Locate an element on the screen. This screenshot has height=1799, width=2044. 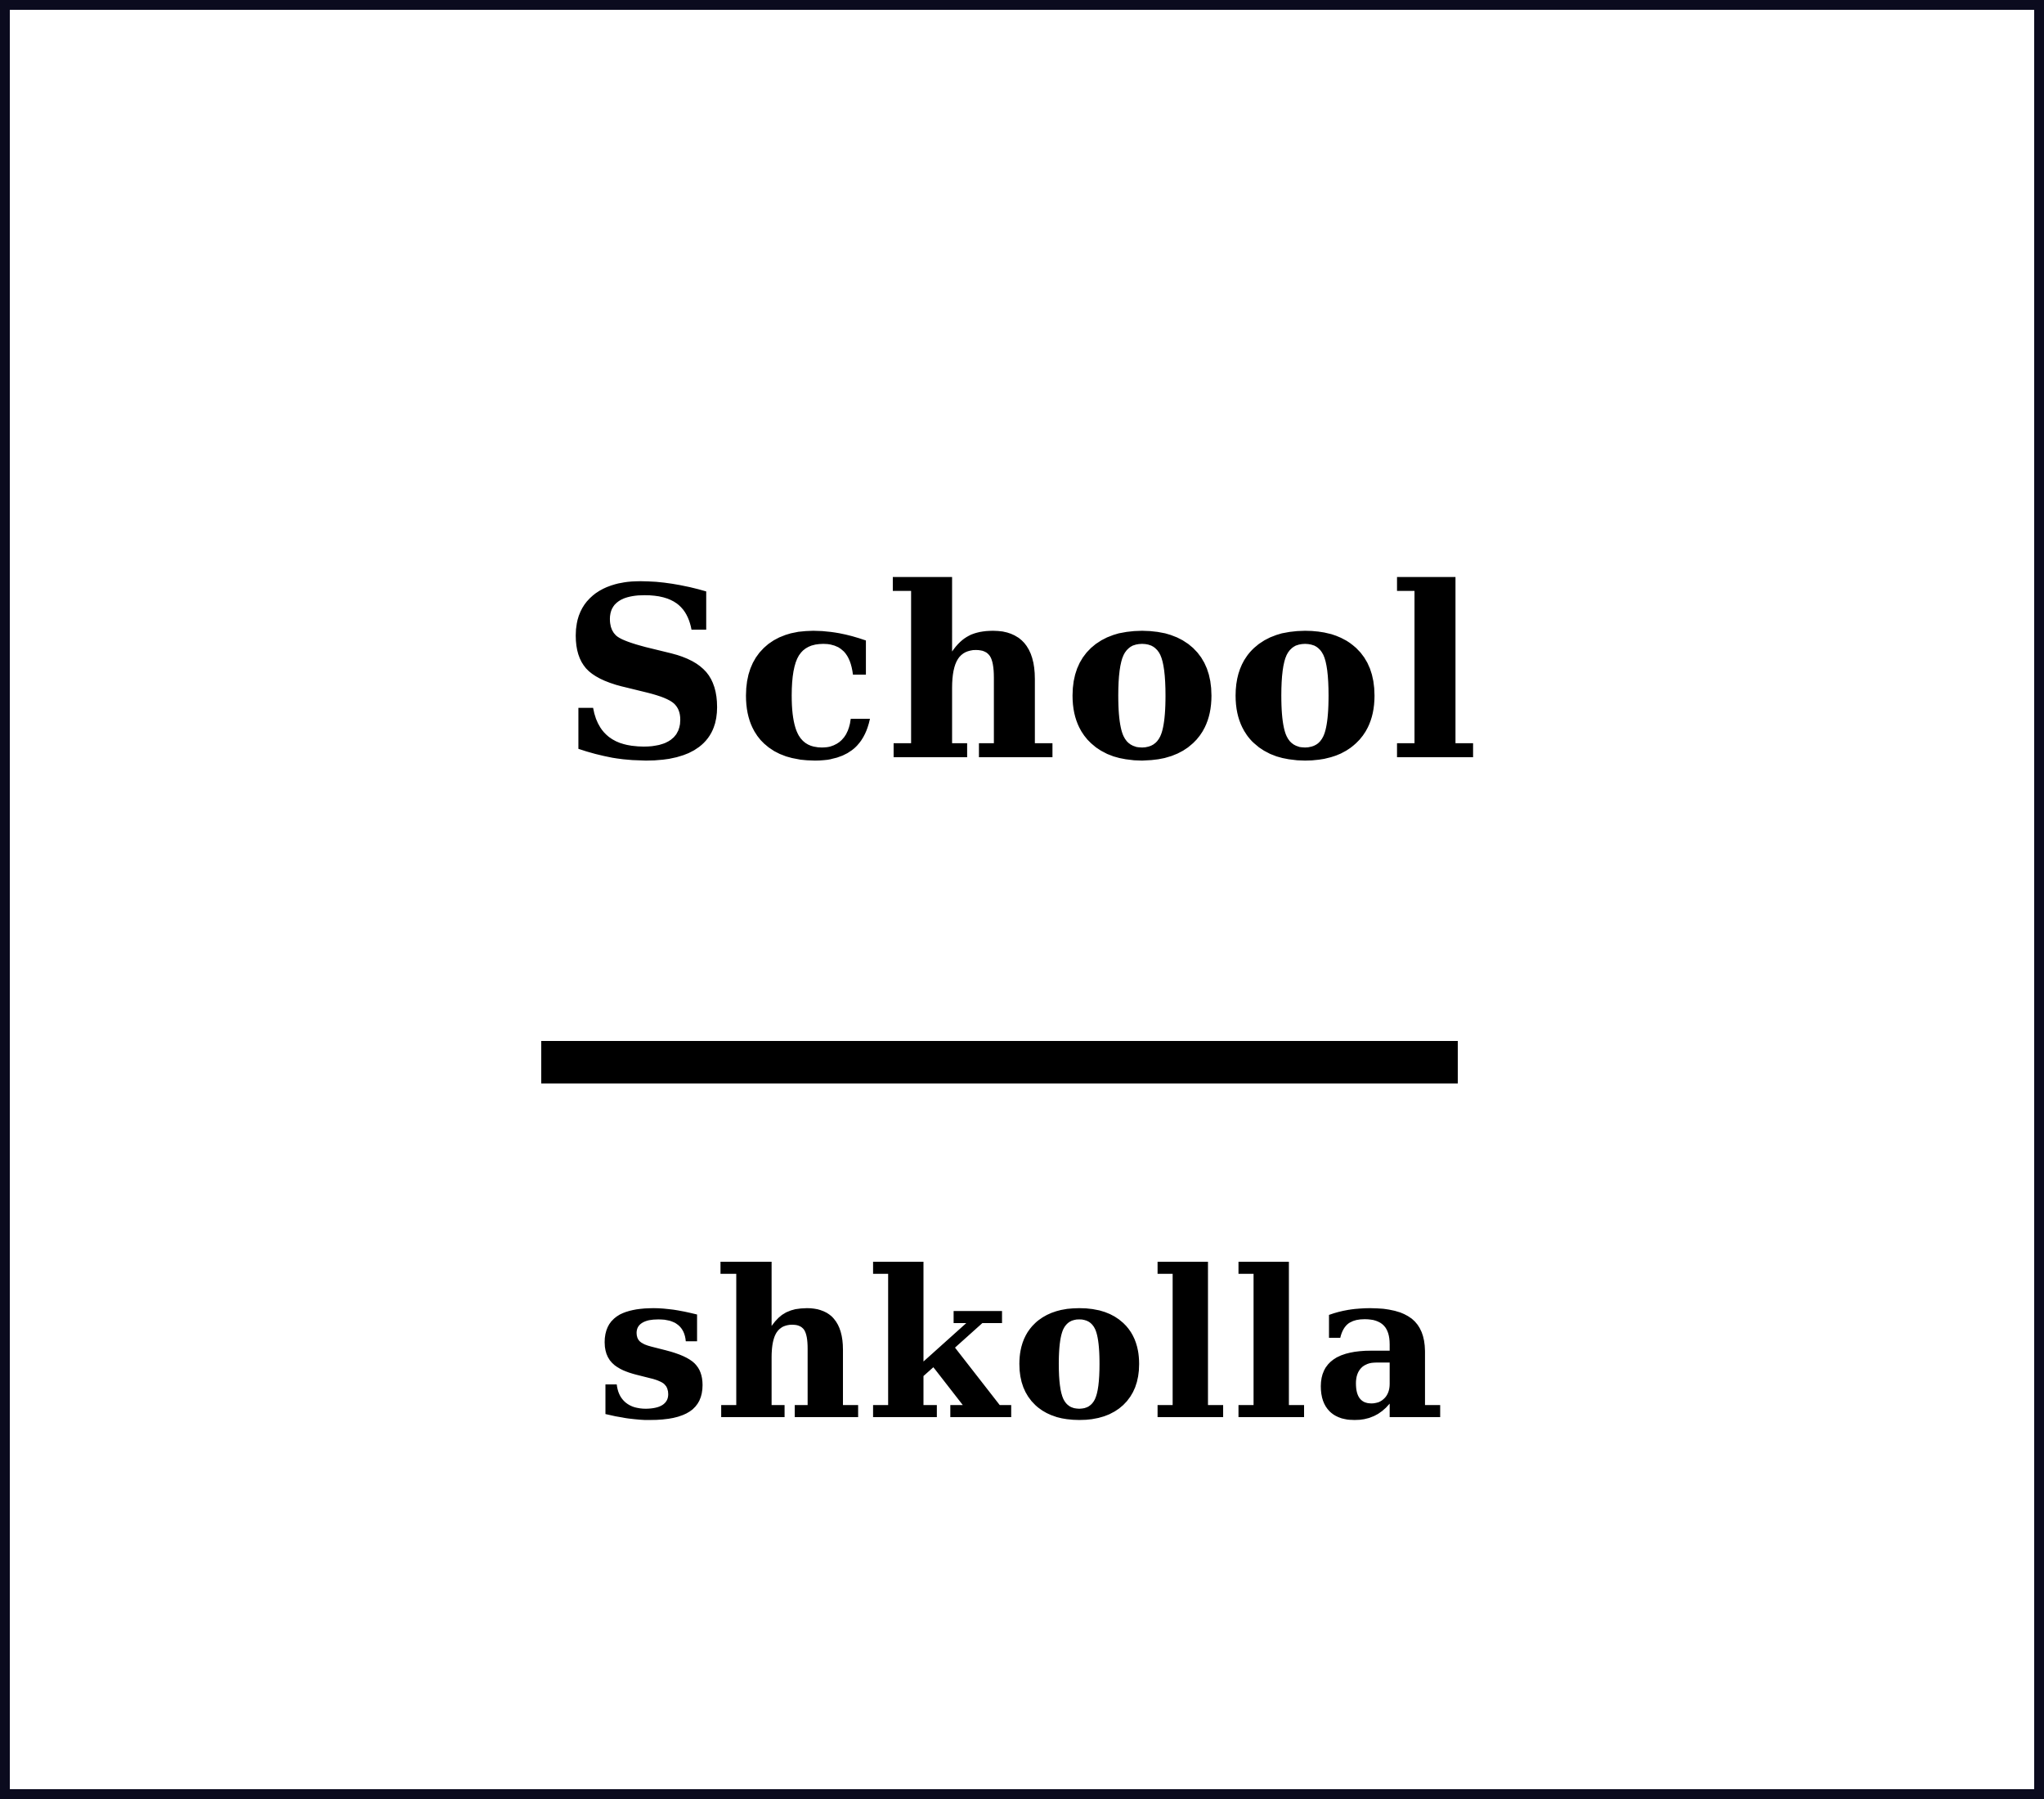
english-word: School is located at coordinates (1022, 675).